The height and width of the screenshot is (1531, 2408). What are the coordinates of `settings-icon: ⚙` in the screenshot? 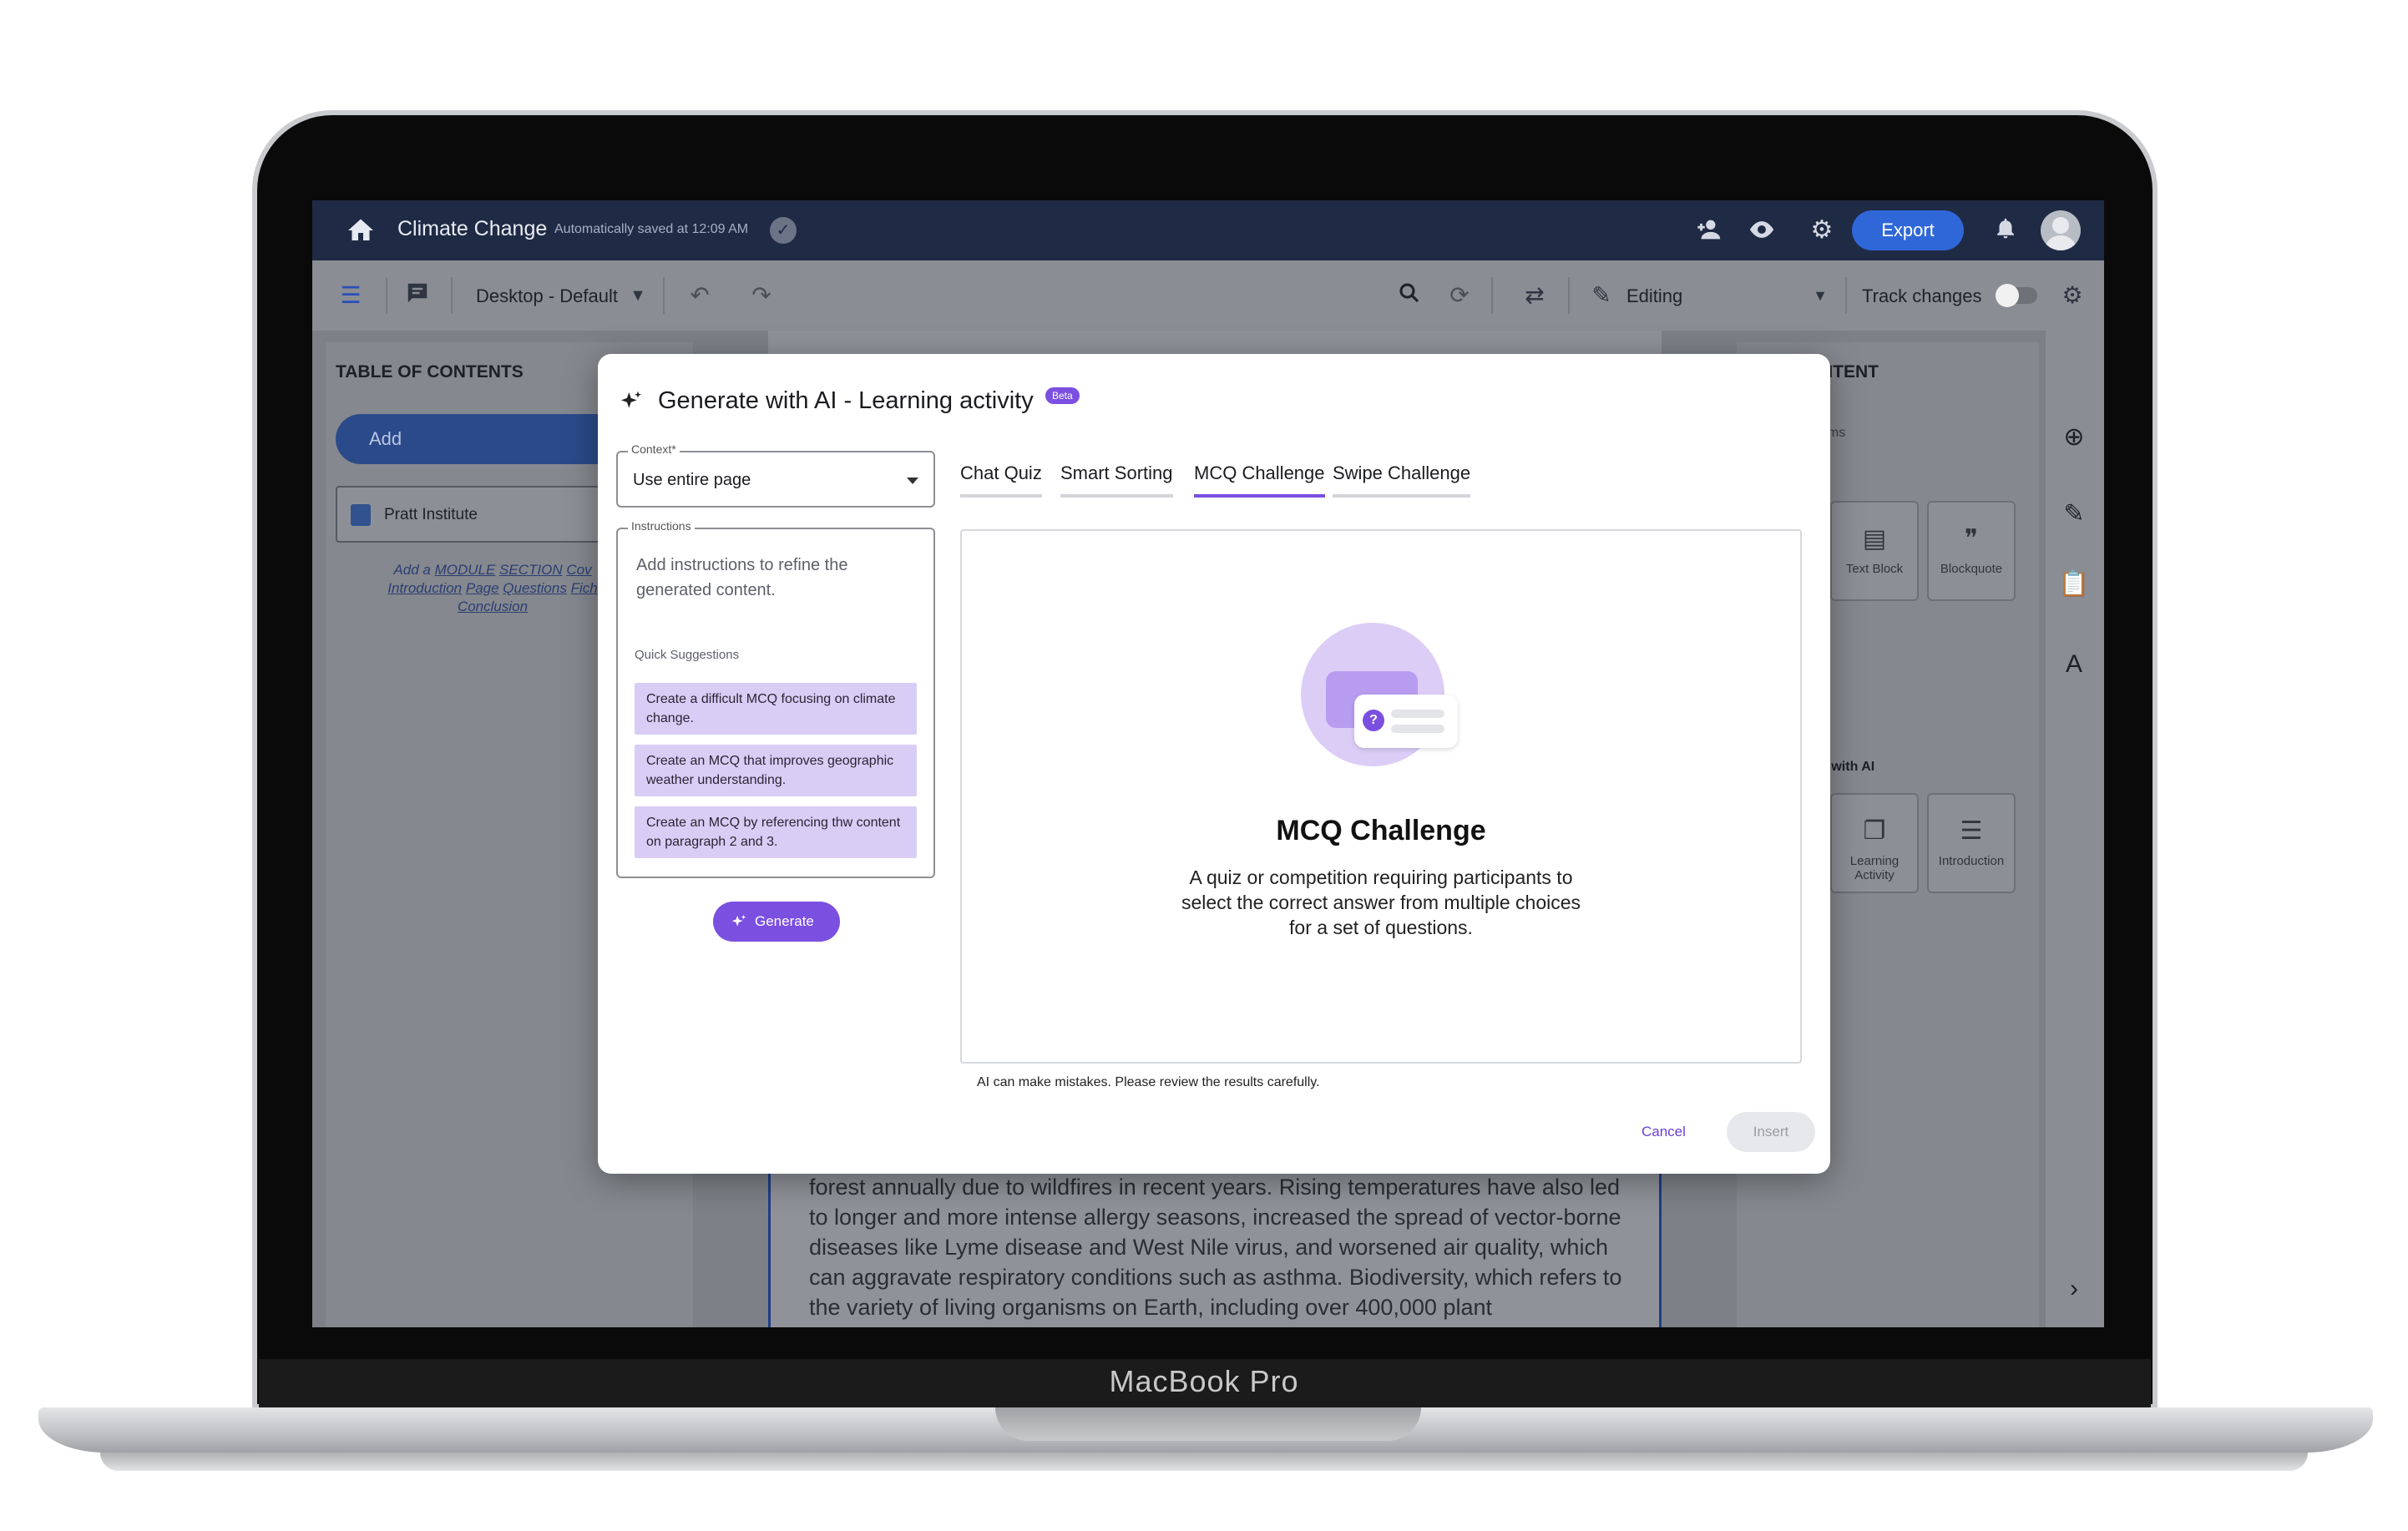 It's located at (2072, 295).